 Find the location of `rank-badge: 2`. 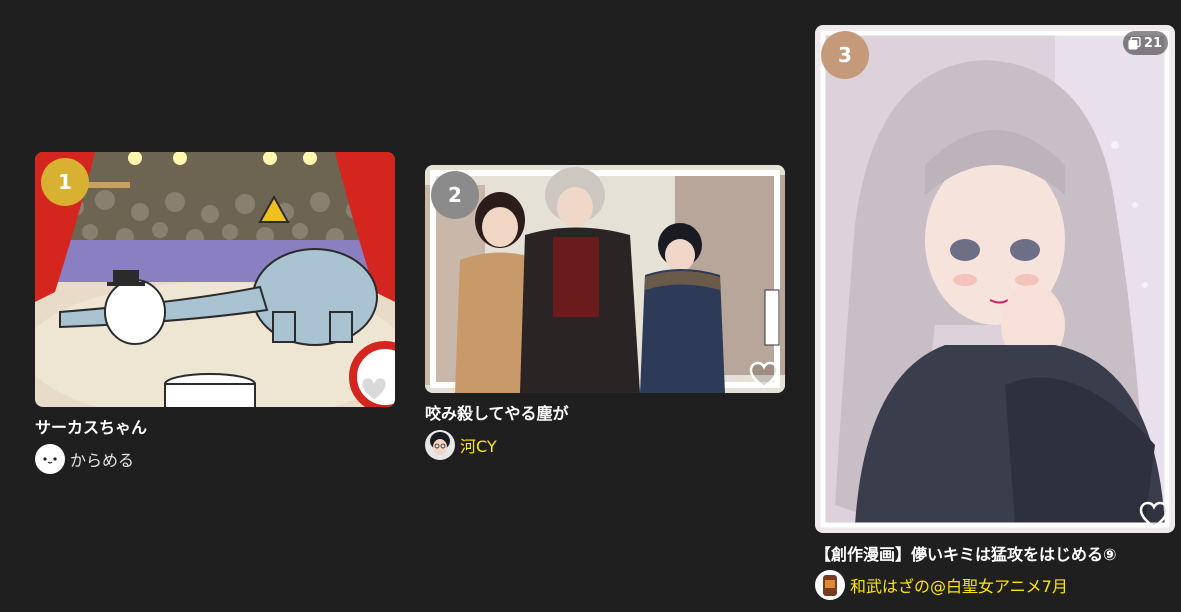

rank-badge: 2 is located at coordinates (455, 195).